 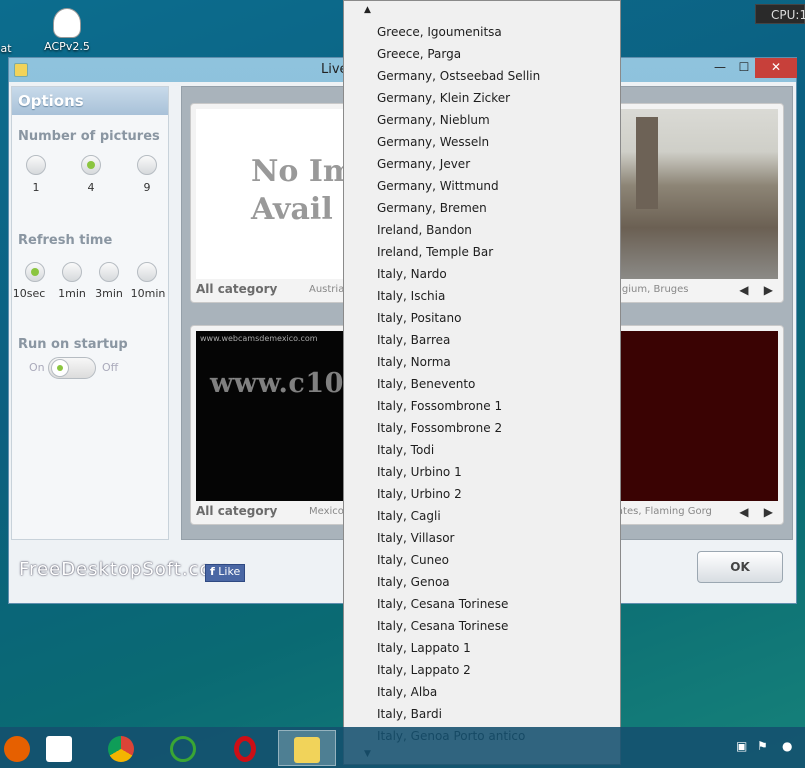 I want to click on pictures-option-label: 1, so click(x=36, y=187).